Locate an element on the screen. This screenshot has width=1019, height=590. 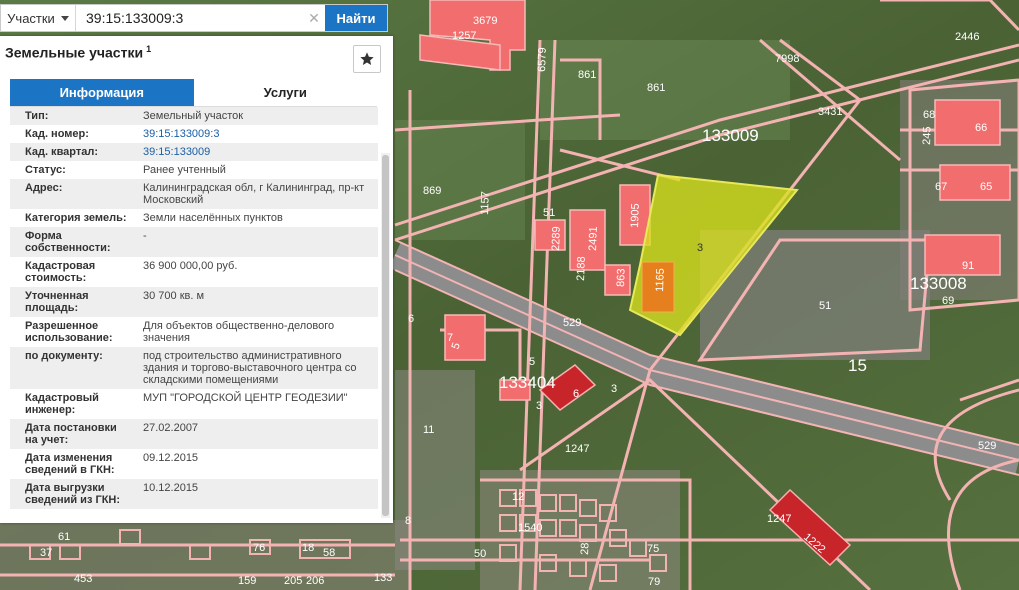
table-row: Форма собственности: - is located at coordinates (194, 242).